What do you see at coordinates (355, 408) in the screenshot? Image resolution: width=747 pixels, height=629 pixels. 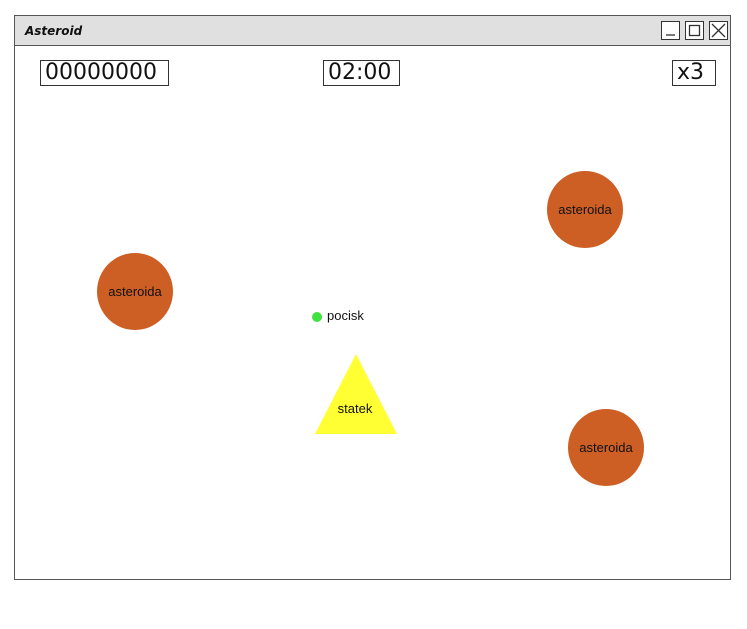 I see `ship-label: statek` at bounding box center [355, 408].